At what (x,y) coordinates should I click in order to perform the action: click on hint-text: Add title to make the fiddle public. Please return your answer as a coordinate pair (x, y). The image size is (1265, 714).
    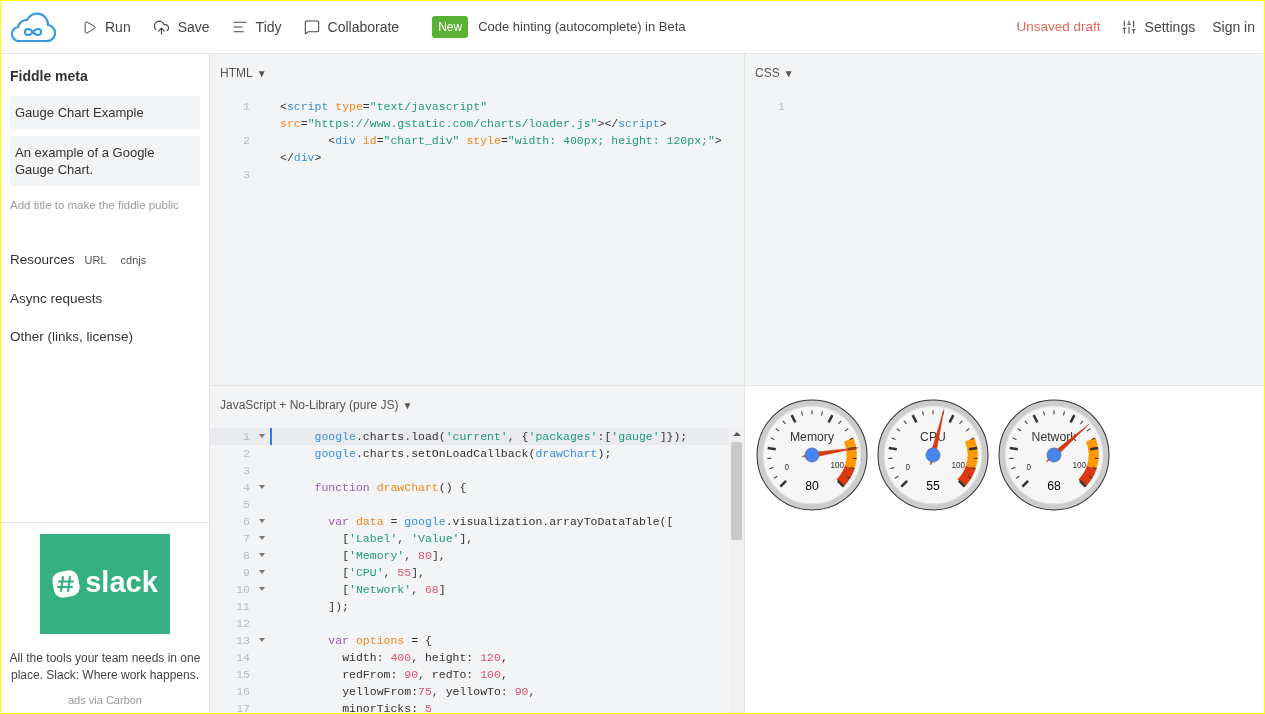
    Looking at the image, I should click on (95, 205).